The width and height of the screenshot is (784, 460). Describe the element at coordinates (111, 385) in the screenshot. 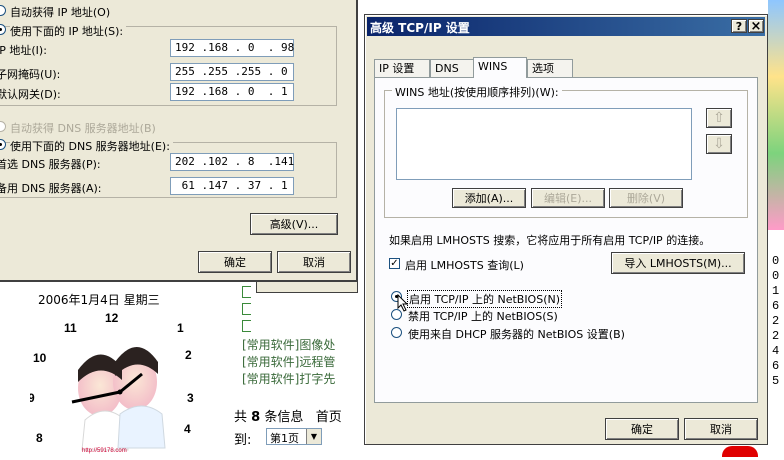

I see `clock-face: 11 12 1 2 3 4 8 9 10 http://59178.com` at that location.